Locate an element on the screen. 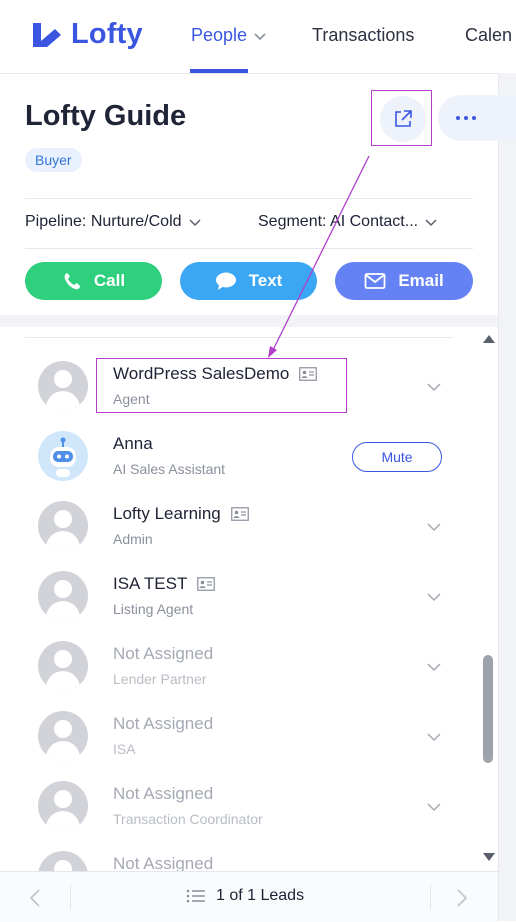  member-name: Lofty Learning is located at coordinates (181, 514).